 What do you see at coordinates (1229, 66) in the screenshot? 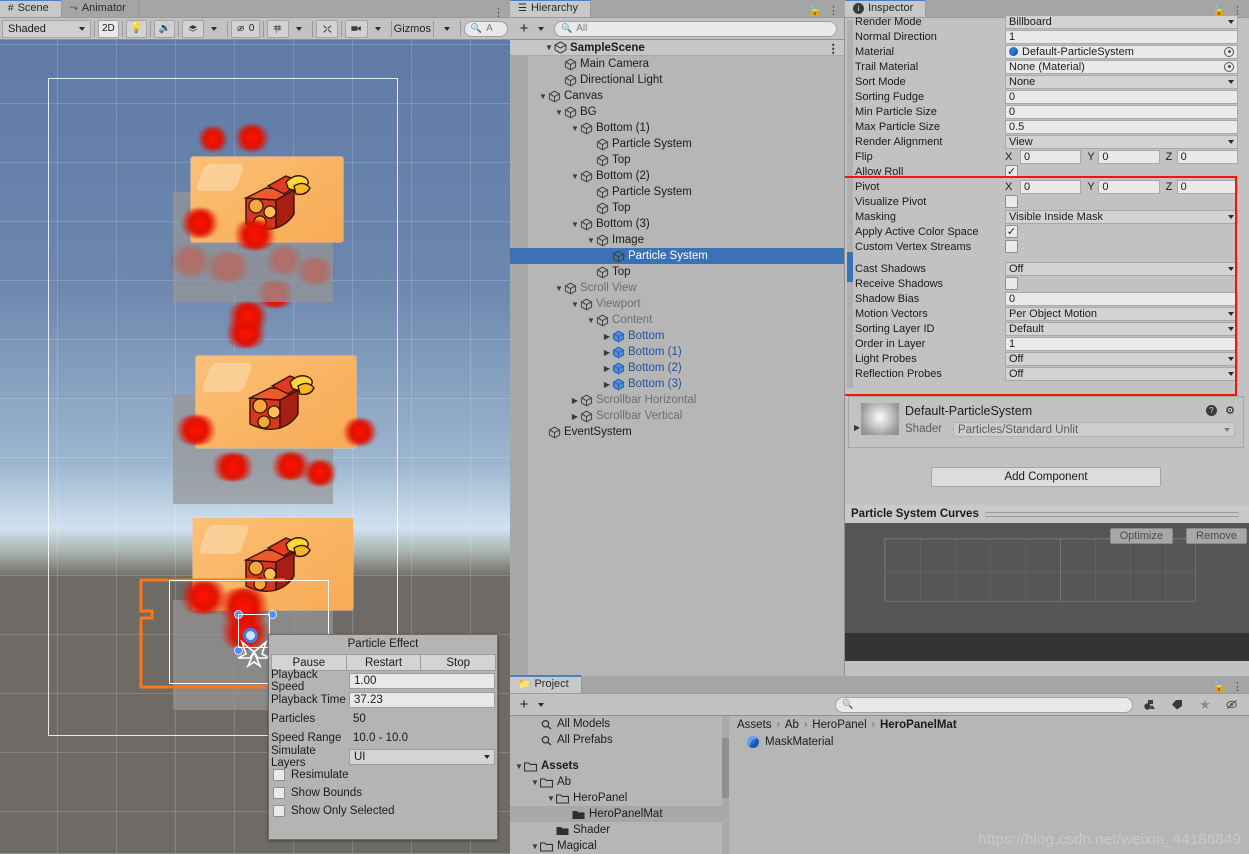
I see `object-picker-icon` at bounding box center [1229, 66].